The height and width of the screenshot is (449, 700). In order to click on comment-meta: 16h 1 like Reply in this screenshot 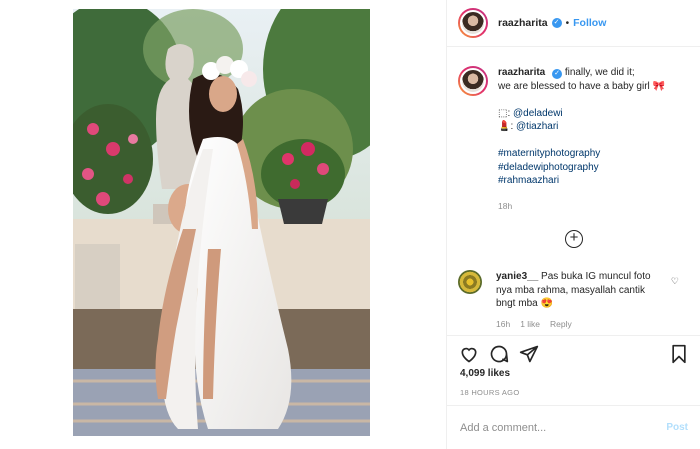, I will do `click(581, 324)`.